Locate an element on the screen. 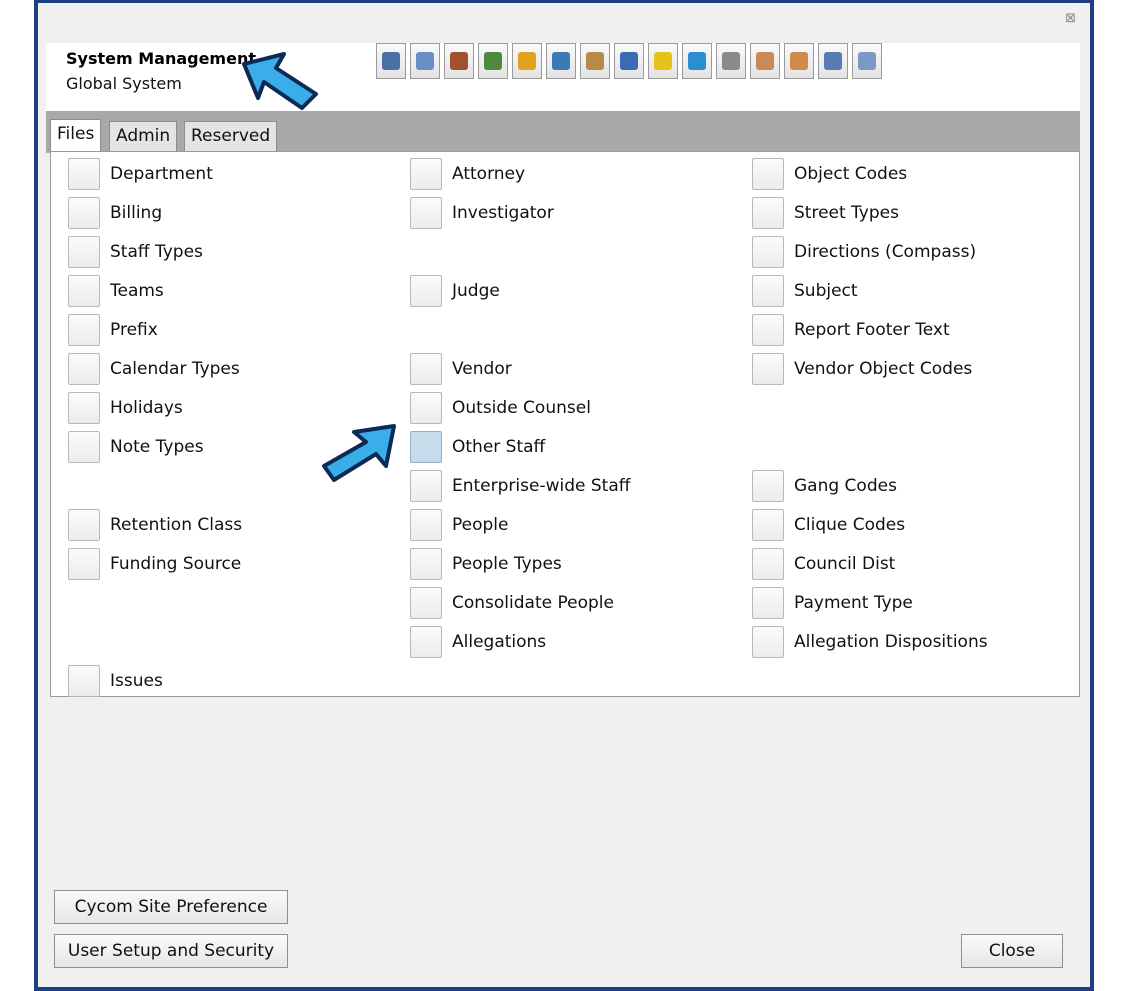 Image resolution: width=1124 pixels, height=991 pixels. handshake-icon is located at coordinates (765, 61).